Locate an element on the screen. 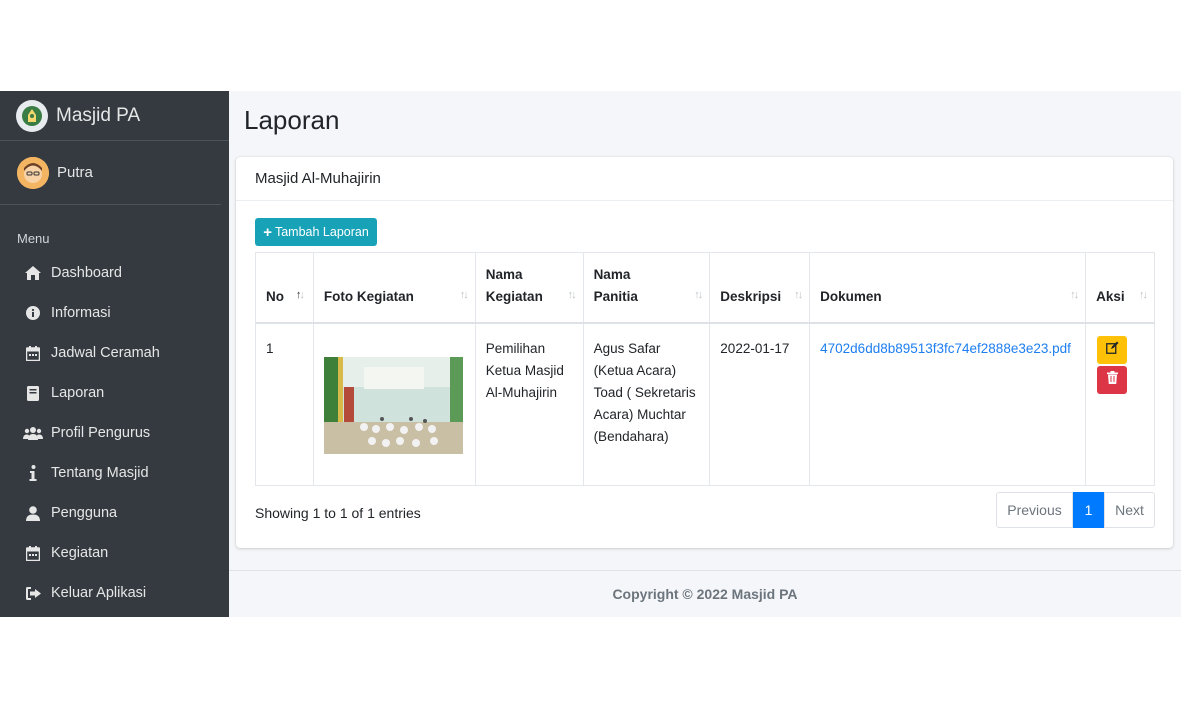 The height and width of the screenshot is (709, 1181). sidebar-item-label: Tentang Masjid is located at coordinates (100, 473).